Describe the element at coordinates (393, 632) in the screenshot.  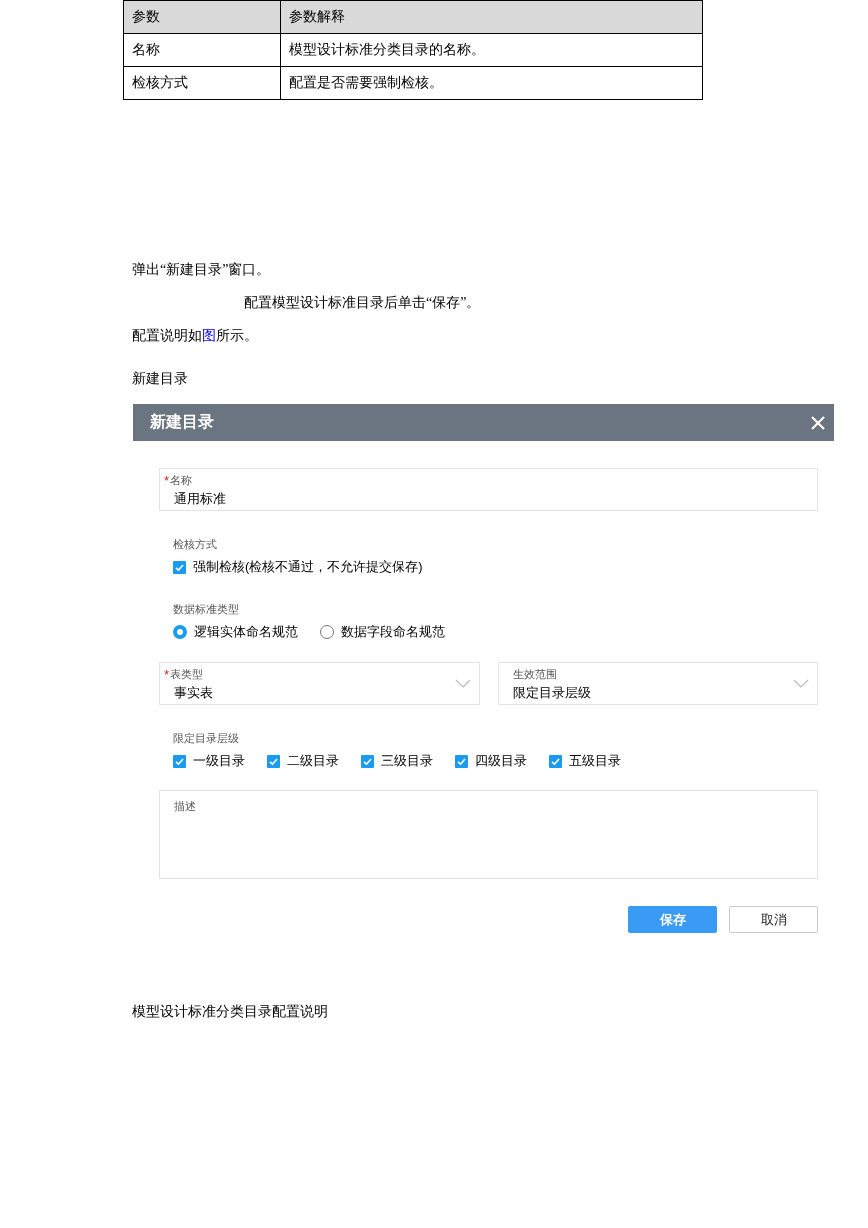
I see `radio-label: 数据字段命名规范` at that location.